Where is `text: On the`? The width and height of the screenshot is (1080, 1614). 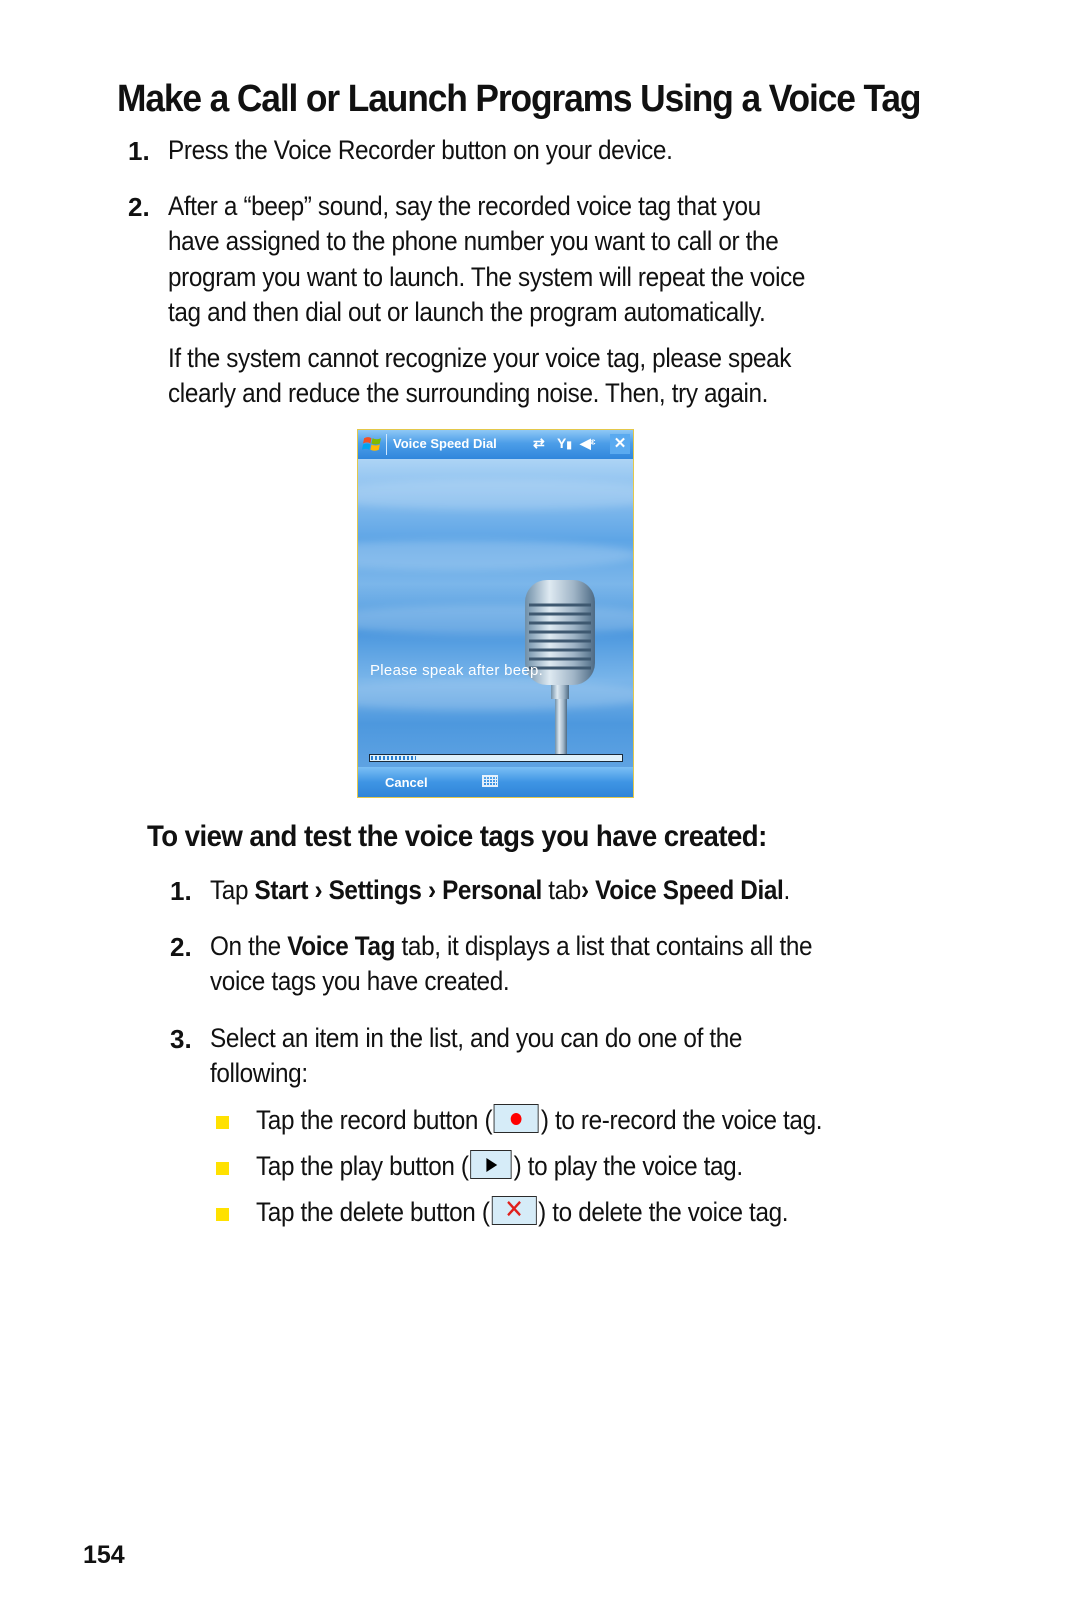 text: On the is located at coordinates (249, 946).